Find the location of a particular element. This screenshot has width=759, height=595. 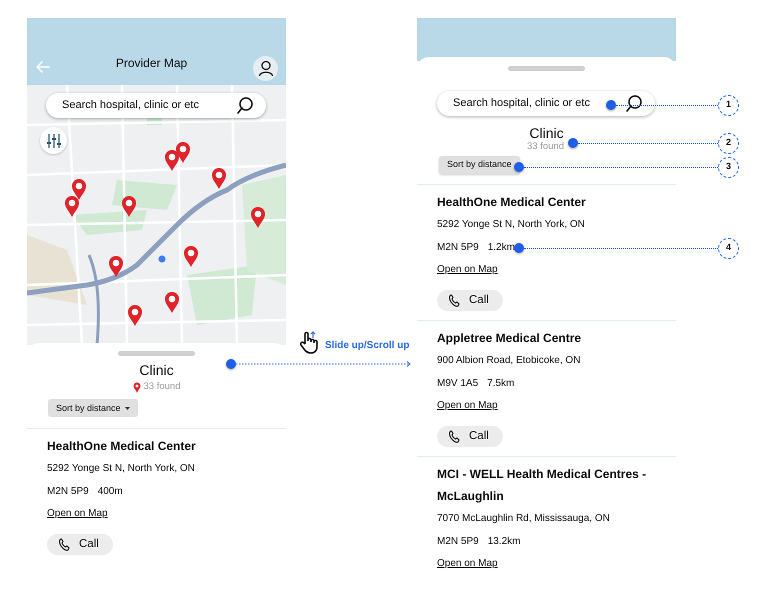

hand-gesture-icon is located at coordinates (309, 342).